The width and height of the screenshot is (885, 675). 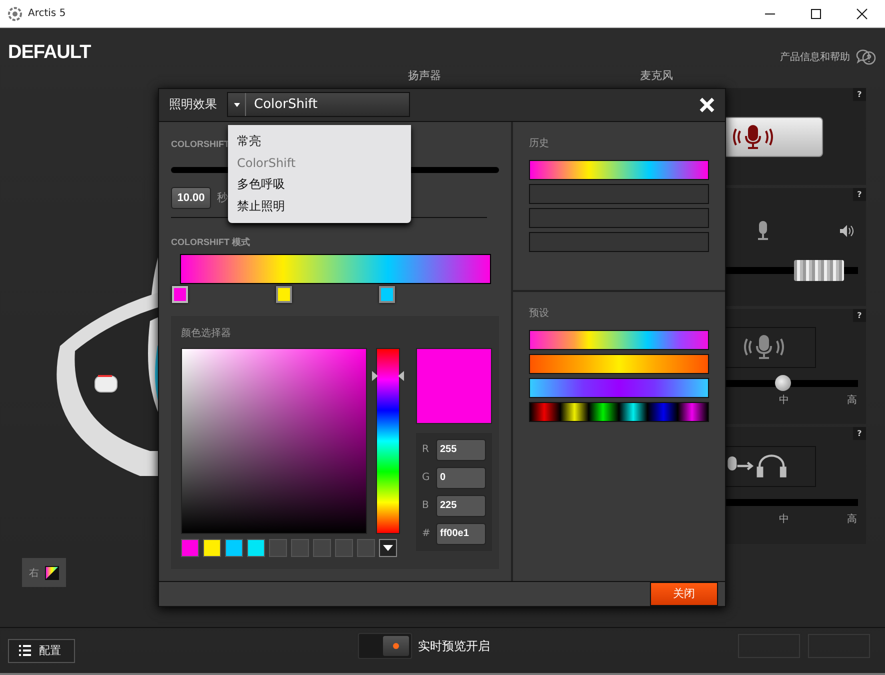 What do you see at coordinates (828, 57) in the screenshot?
I see `help-link: 产品信息和帮助` at bounding box center [828, 57].